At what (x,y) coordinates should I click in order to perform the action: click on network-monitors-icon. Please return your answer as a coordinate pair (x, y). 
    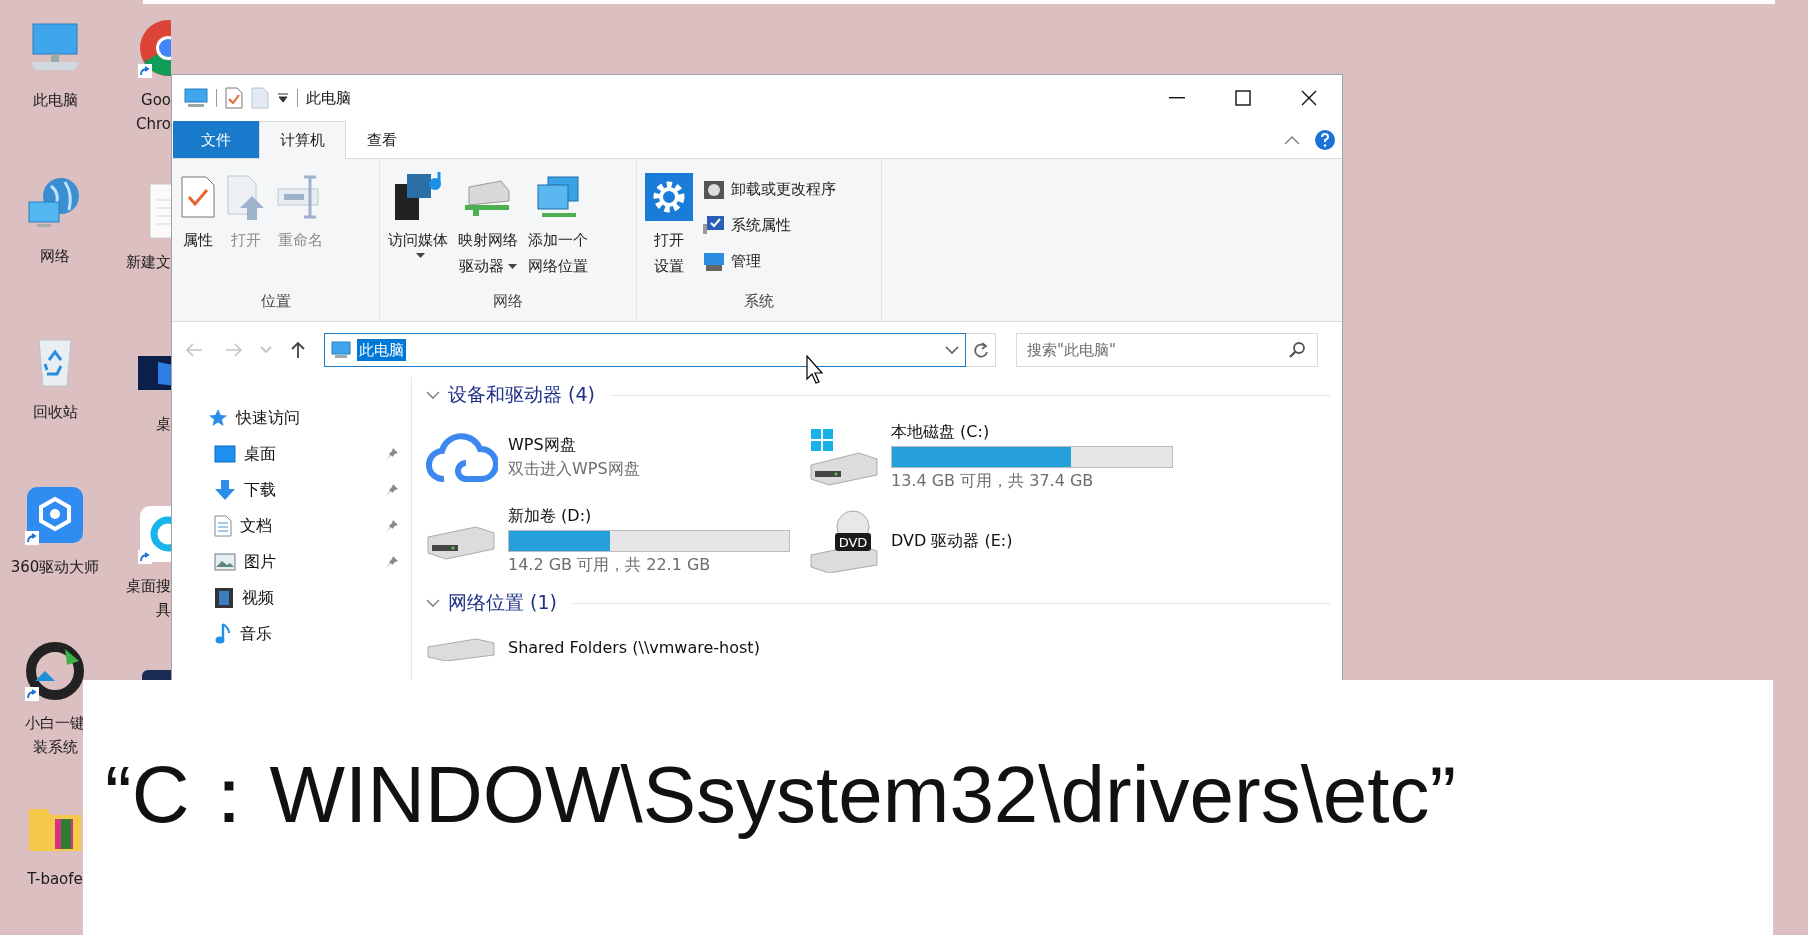
    Looking at the image, I should click on (558, 197).